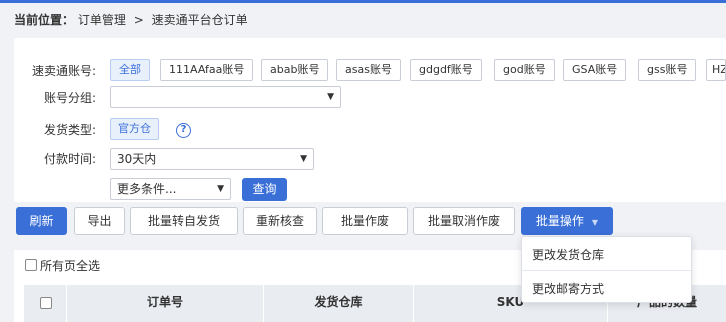 Image resolution: width=726 pixels, height=322 pixels. Describe the element at coordinates (464, 221) in the screenshot. I see `batch-unvoid-button: 批量取消作废` at that location.